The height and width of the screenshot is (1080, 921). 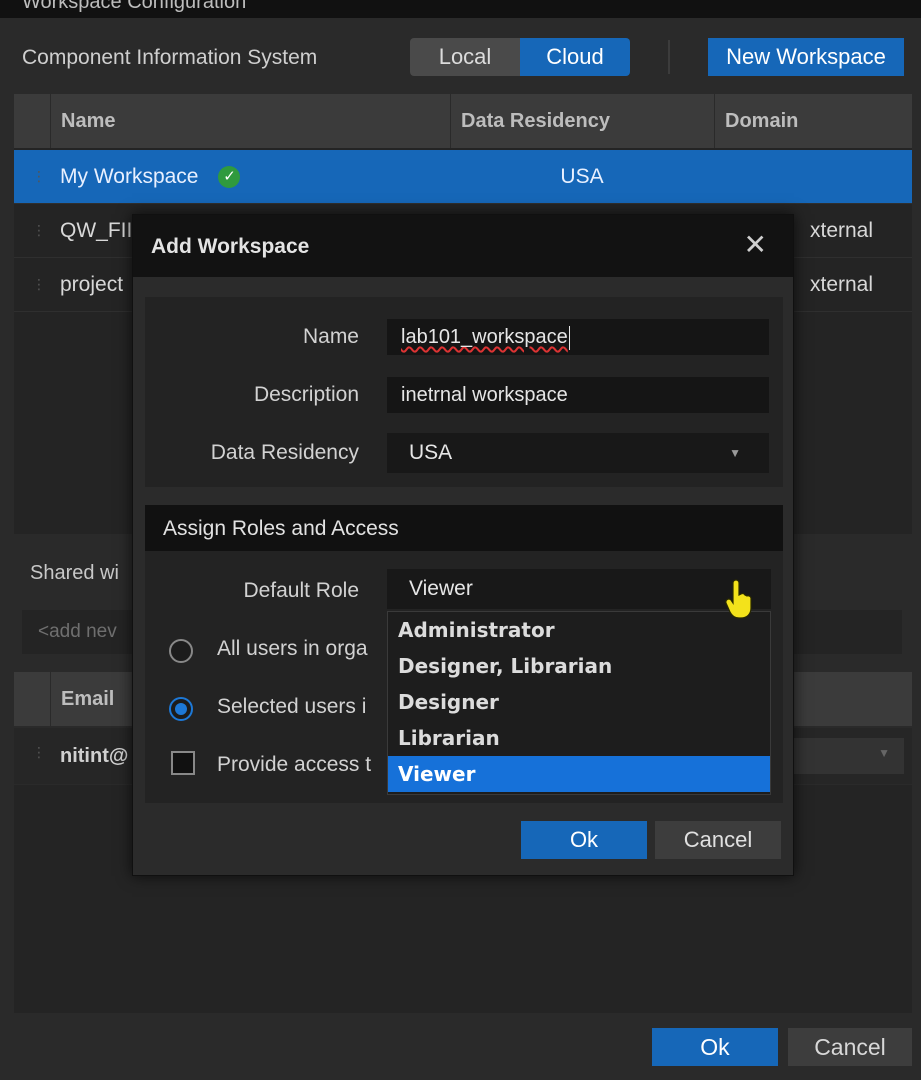 I want to click on location-toggle: Local Cloud, so click(x=520, y=57).